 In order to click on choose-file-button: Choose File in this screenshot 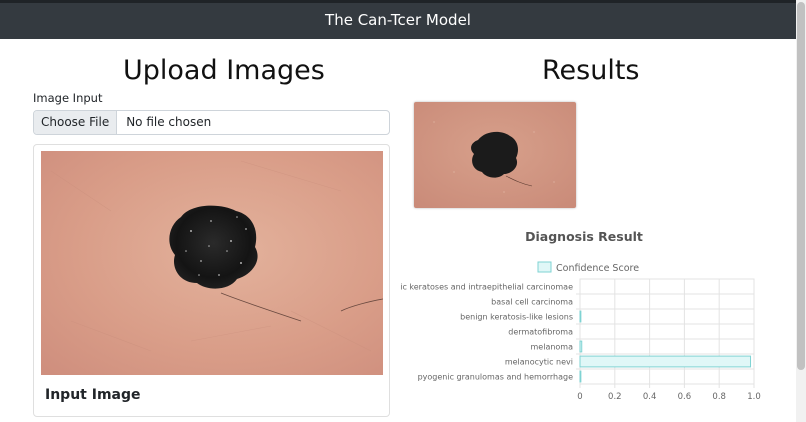, I will do `click(76, 122)`.